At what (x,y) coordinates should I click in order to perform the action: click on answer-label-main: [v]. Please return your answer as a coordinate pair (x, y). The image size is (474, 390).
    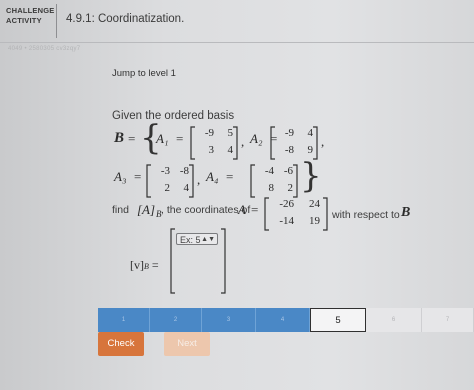
    Looking at the image, I should click on (137, 265).